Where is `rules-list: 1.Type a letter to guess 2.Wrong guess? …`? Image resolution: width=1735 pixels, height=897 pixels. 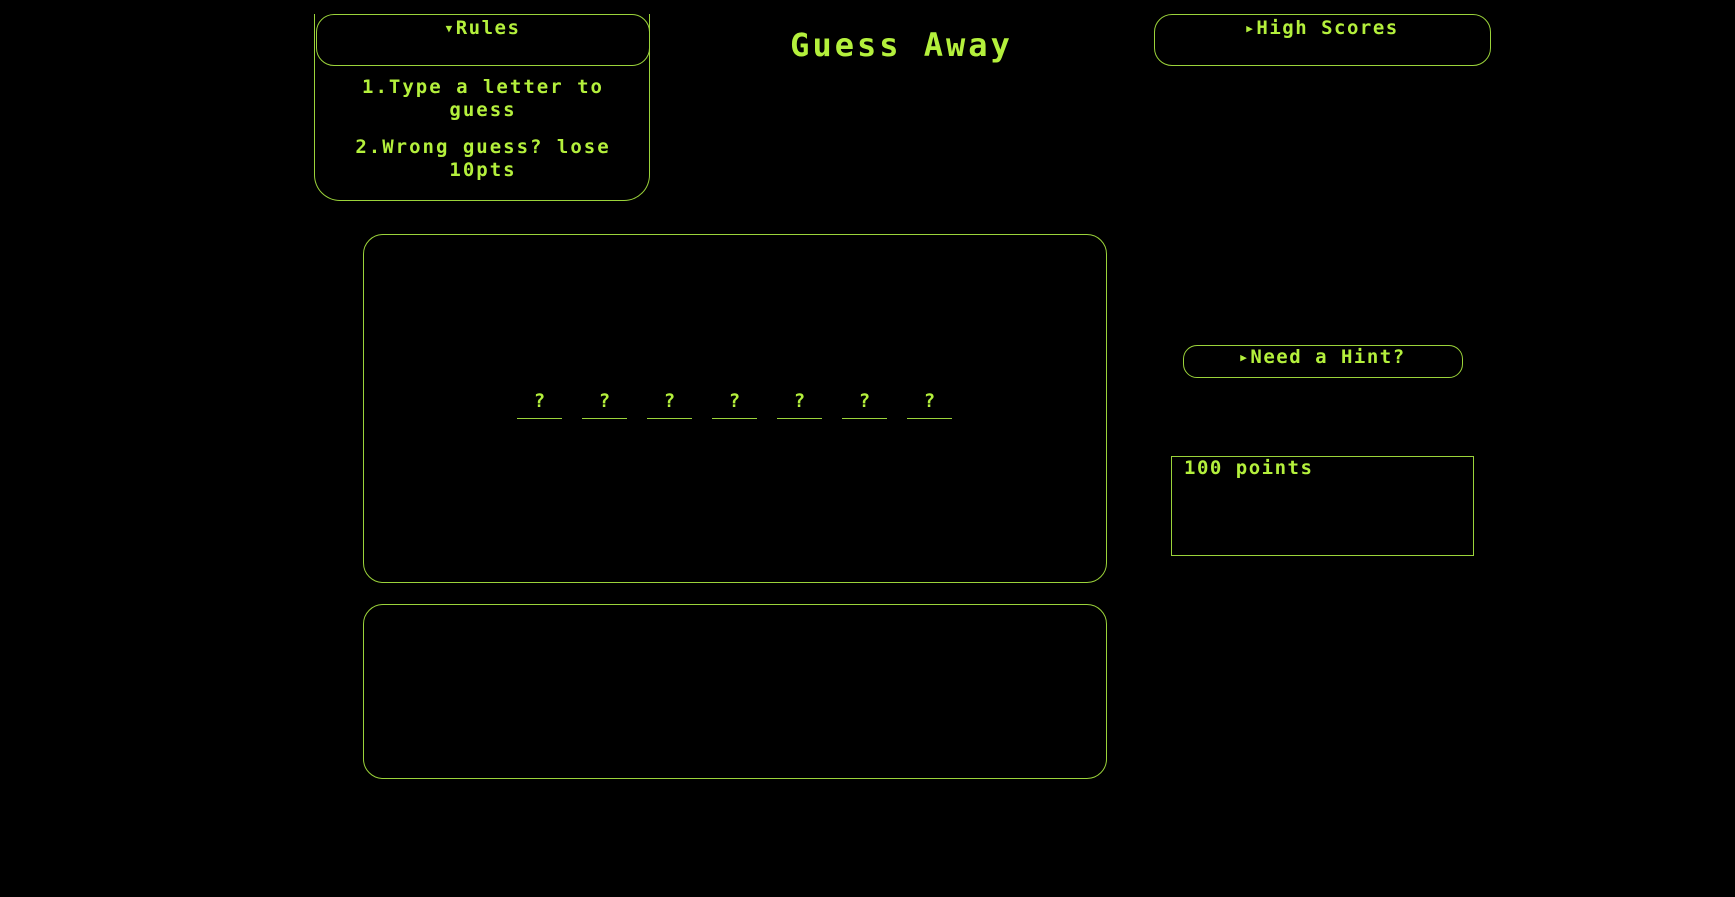 rules-list: 1.Type a letter to guess 2.Wrong guess? … is located at coordinates (483, 136).